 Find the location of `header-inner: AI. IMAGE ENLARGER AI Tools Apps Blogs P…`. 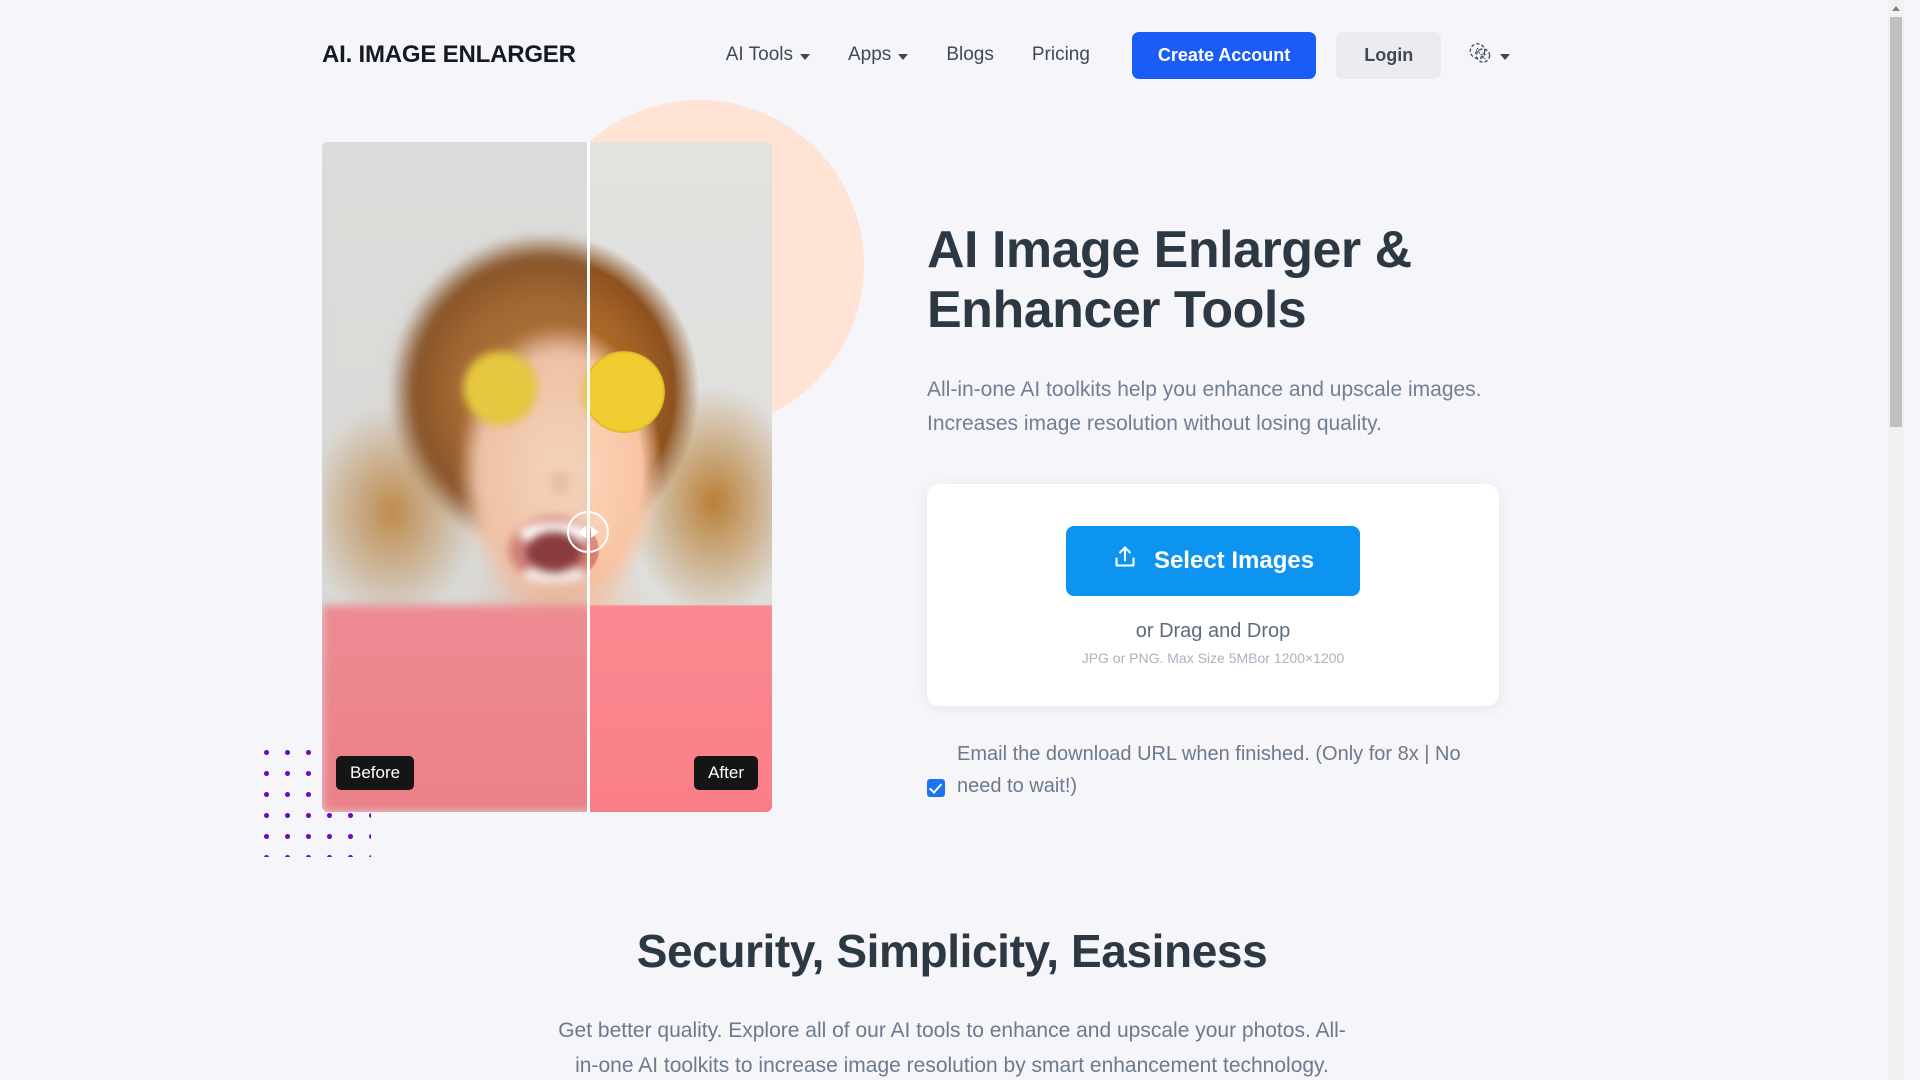

header-inner: AI. IMAGE ENLARGER AI Tools Apps Blogs P… is located at coordinates (952, 55).